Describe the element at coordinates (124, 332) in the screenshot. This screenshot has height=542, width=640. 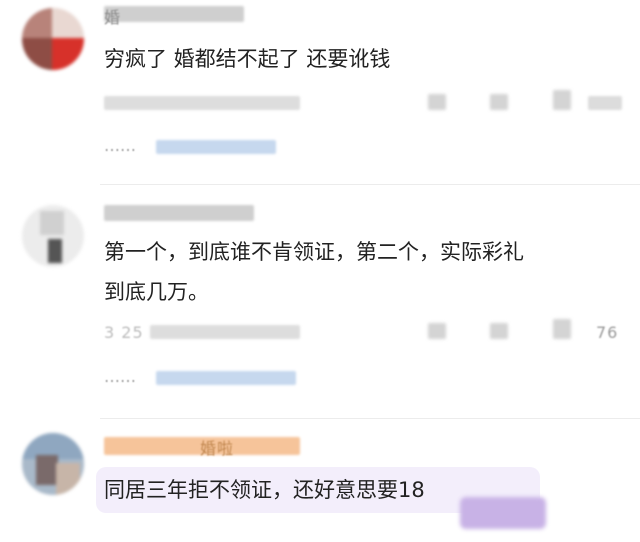
I see `comment-time: 3 25` at that location.